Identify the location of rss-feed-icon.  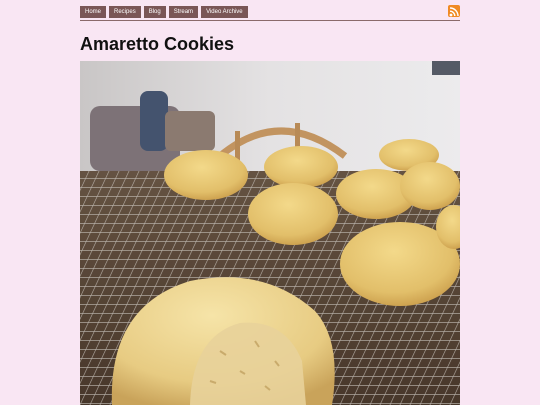
(454, 11).